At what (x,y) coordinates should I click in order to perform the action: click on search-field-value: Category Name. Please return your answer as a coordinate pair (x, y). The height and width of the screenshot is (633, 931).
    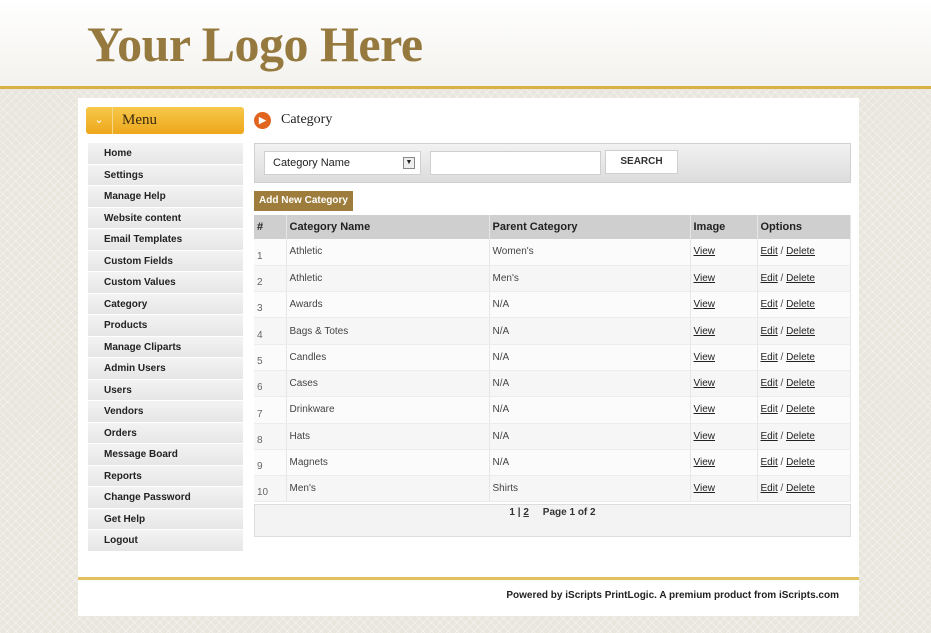
    Looking at the image, I should click on (312, 163).